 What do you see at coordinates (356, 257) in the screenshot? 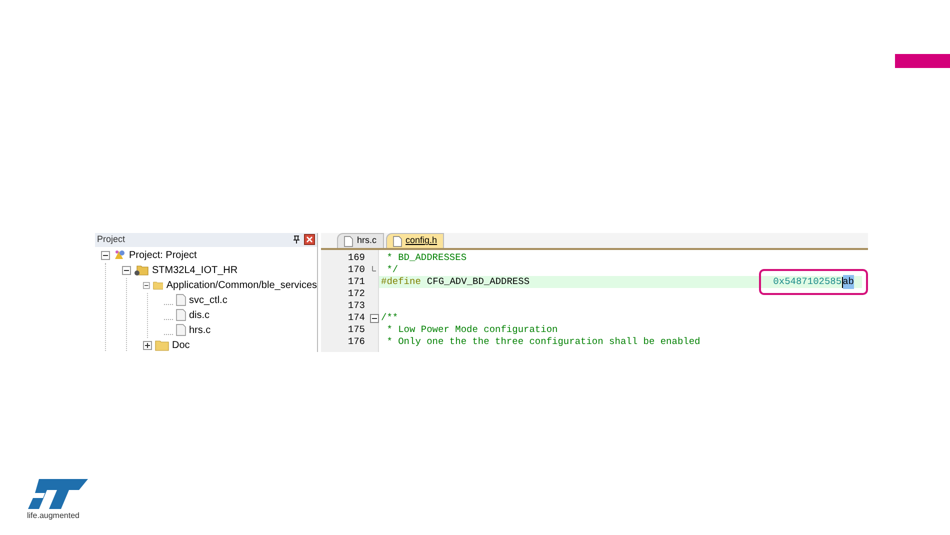
I see `line-number: 169` at bounding box center [356, 257].